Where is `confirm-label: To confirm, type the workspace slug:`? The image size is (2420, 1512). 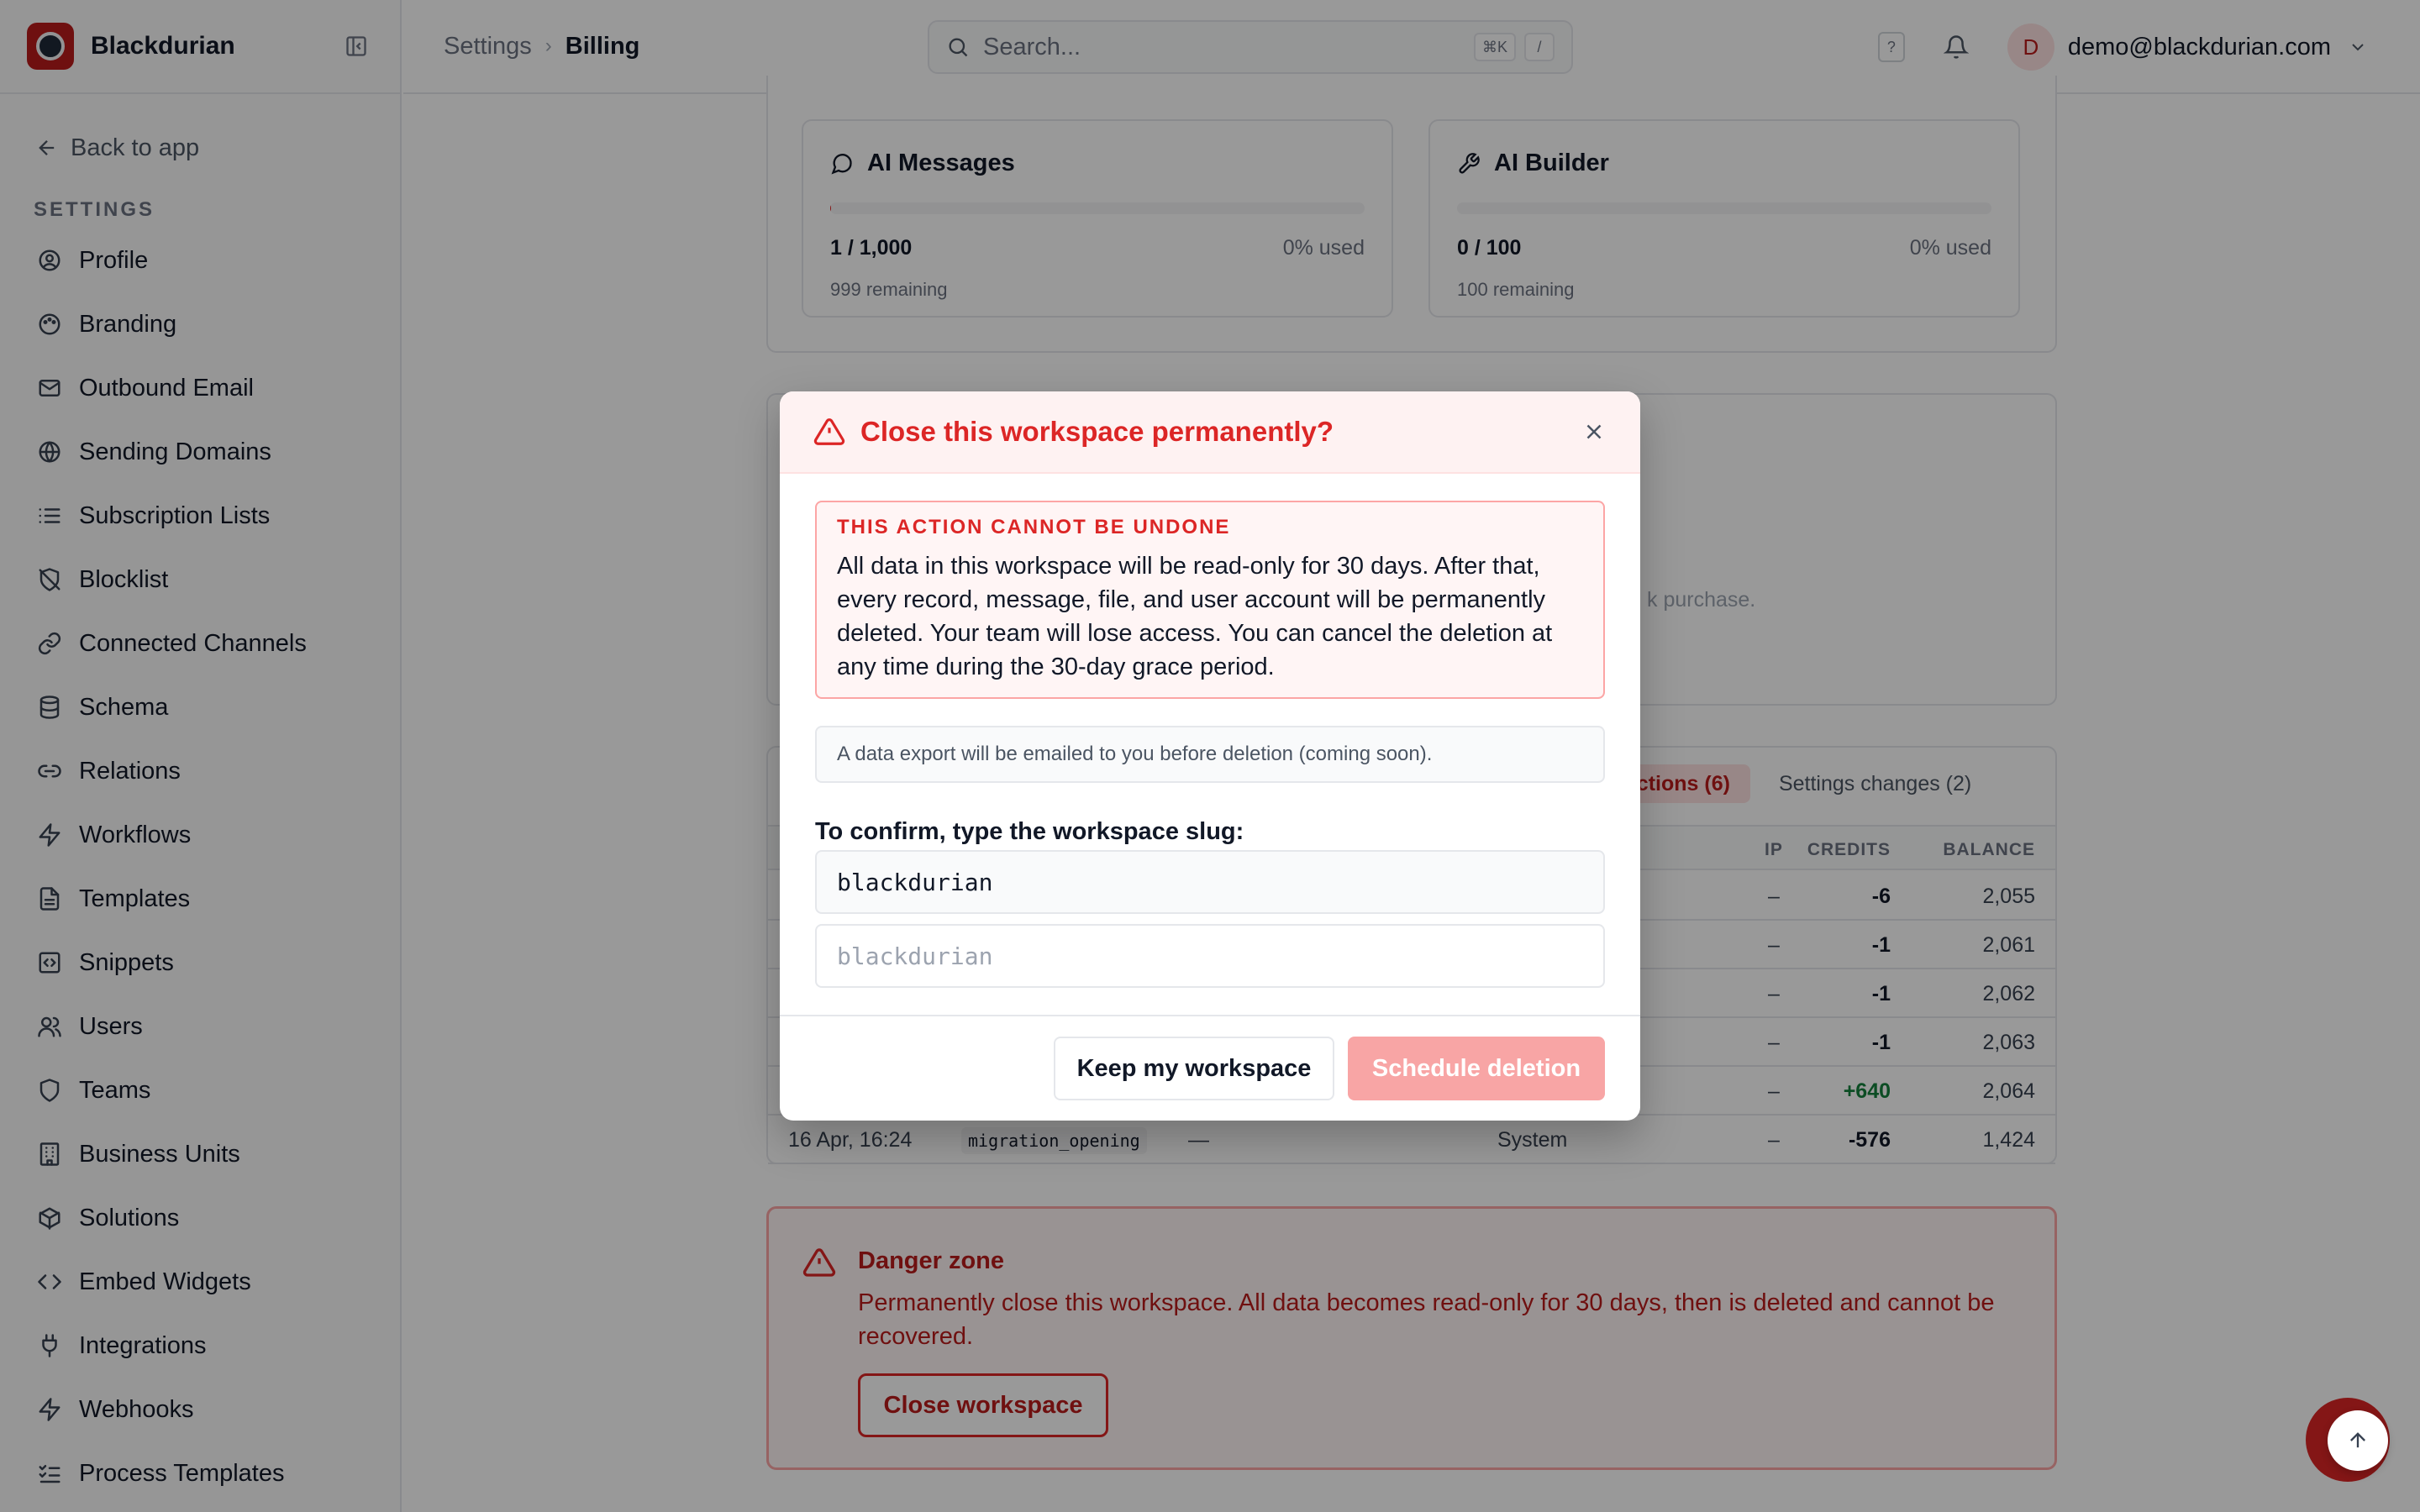 confirm-label: To confirm, type the workspace slug: is located at coordinates (1029, 831).